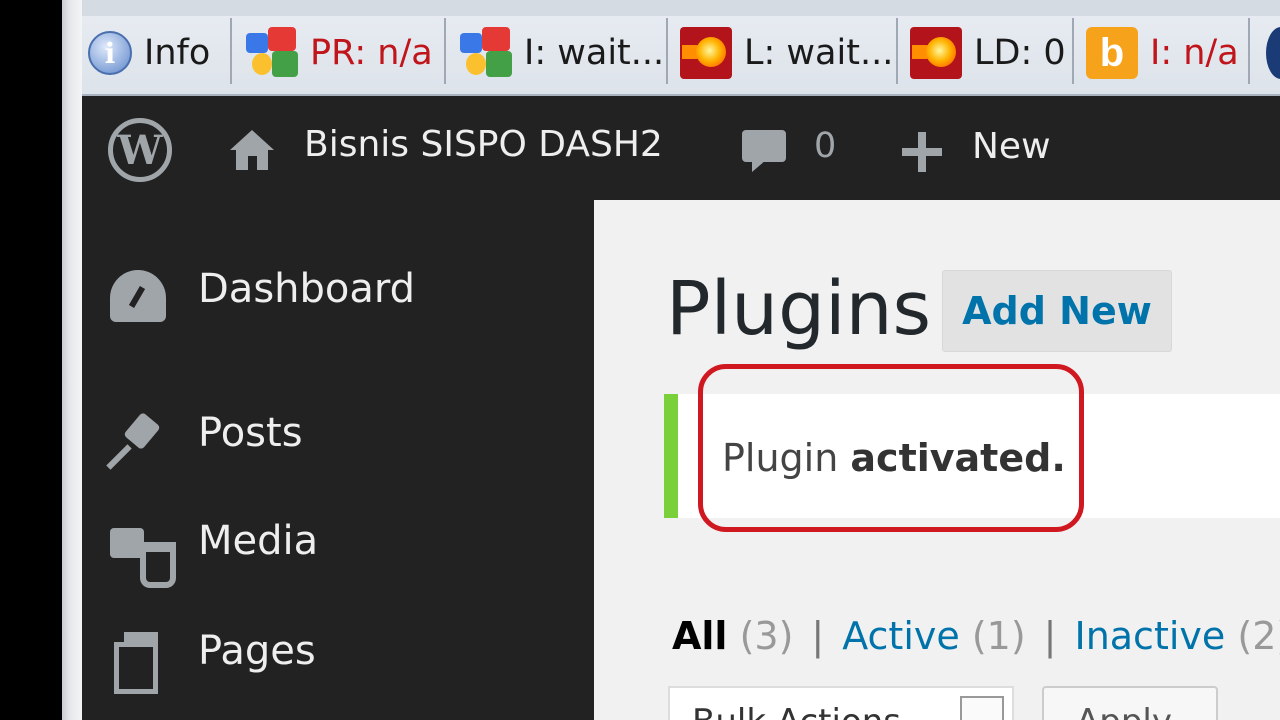 Image resolution: width=1280 pixels, height=720 pixels. I want to click on partial-toolbar-icon, so click(1273, 53).